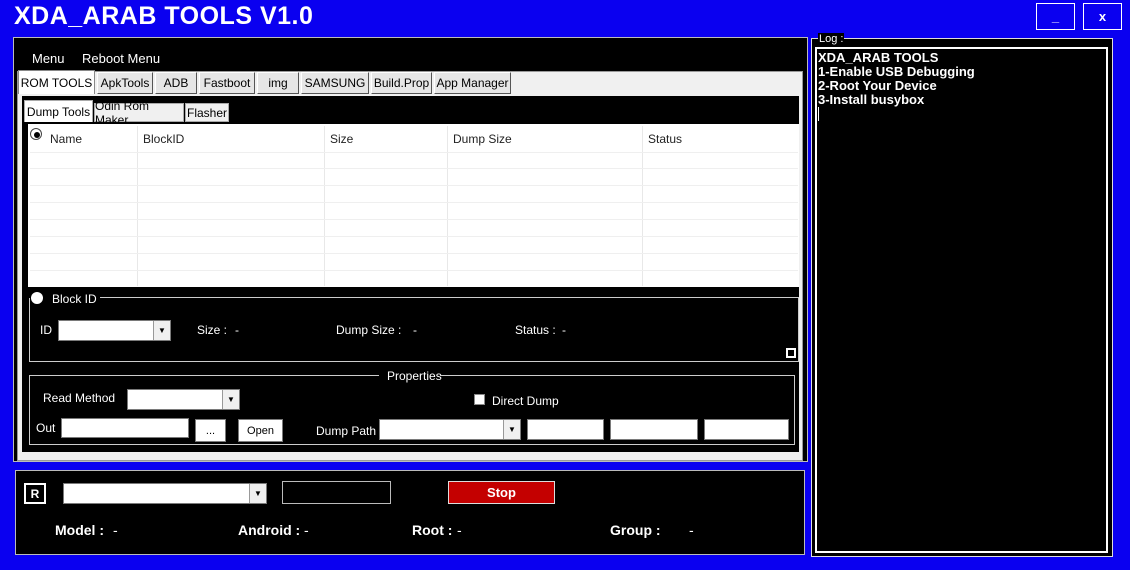 The height and width of the screenshot is (570, 1130). Describe the element at coordinates (501, 492) in the screenshot. I see `stop-button: Stop` at that location.